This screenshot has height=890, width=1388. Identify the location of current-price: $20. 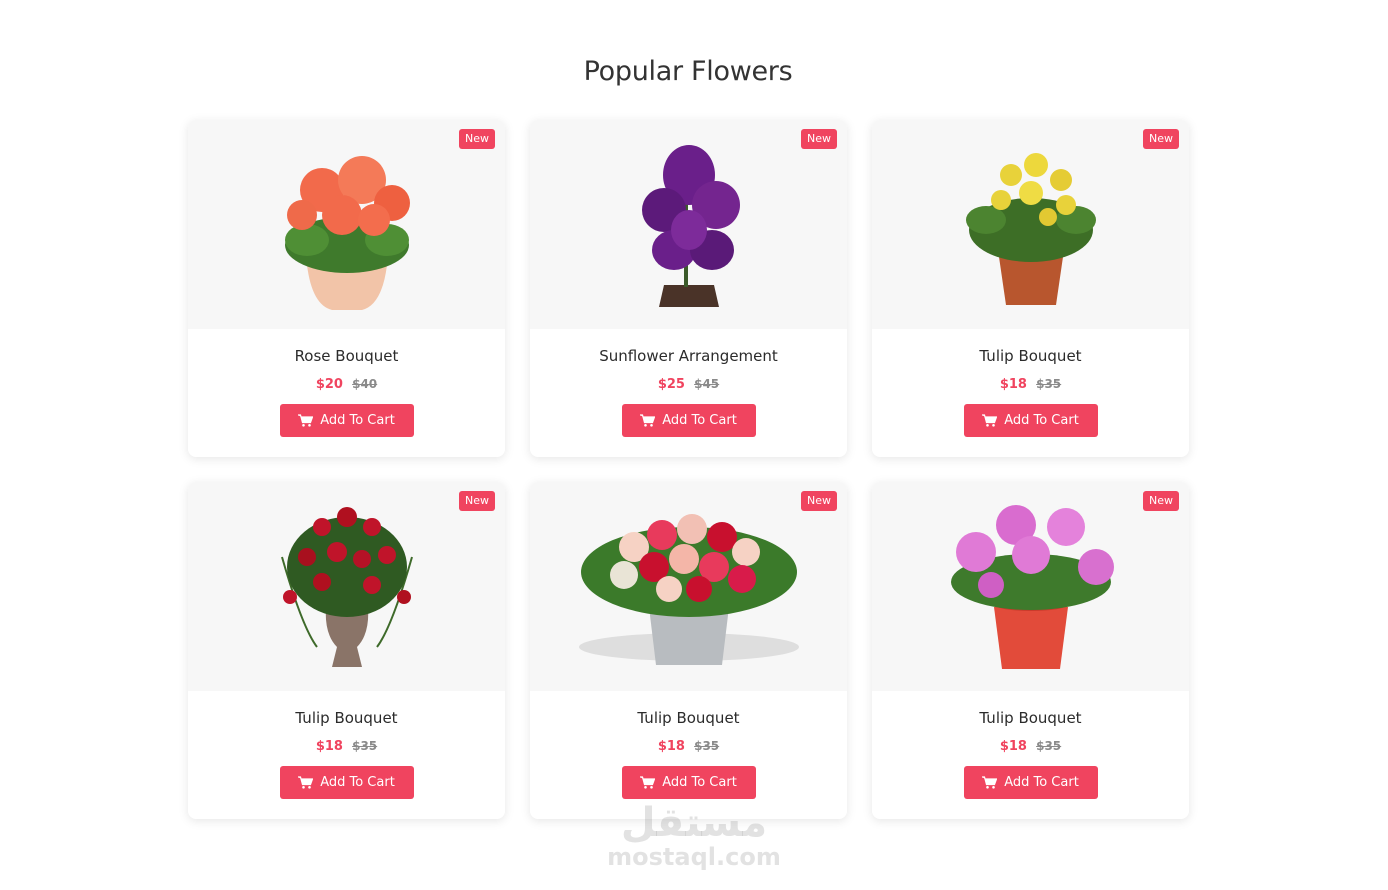
(329, 384).